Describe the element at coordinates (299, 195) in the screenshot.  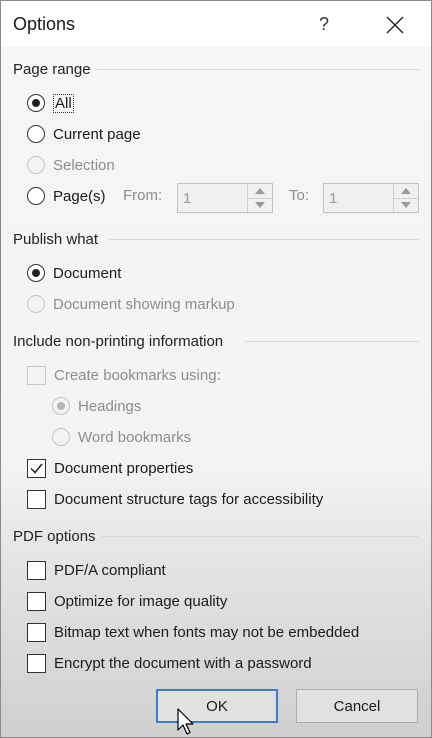
I see `to-label: To:` at that location.